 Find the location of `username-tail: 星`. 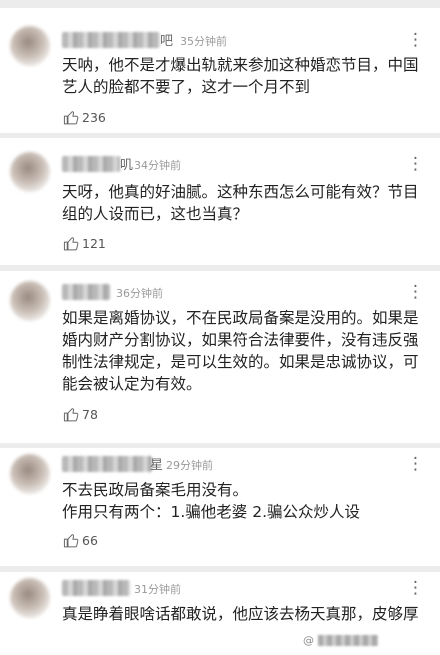

username-tail: 星 is located at coordinates (157, 465).